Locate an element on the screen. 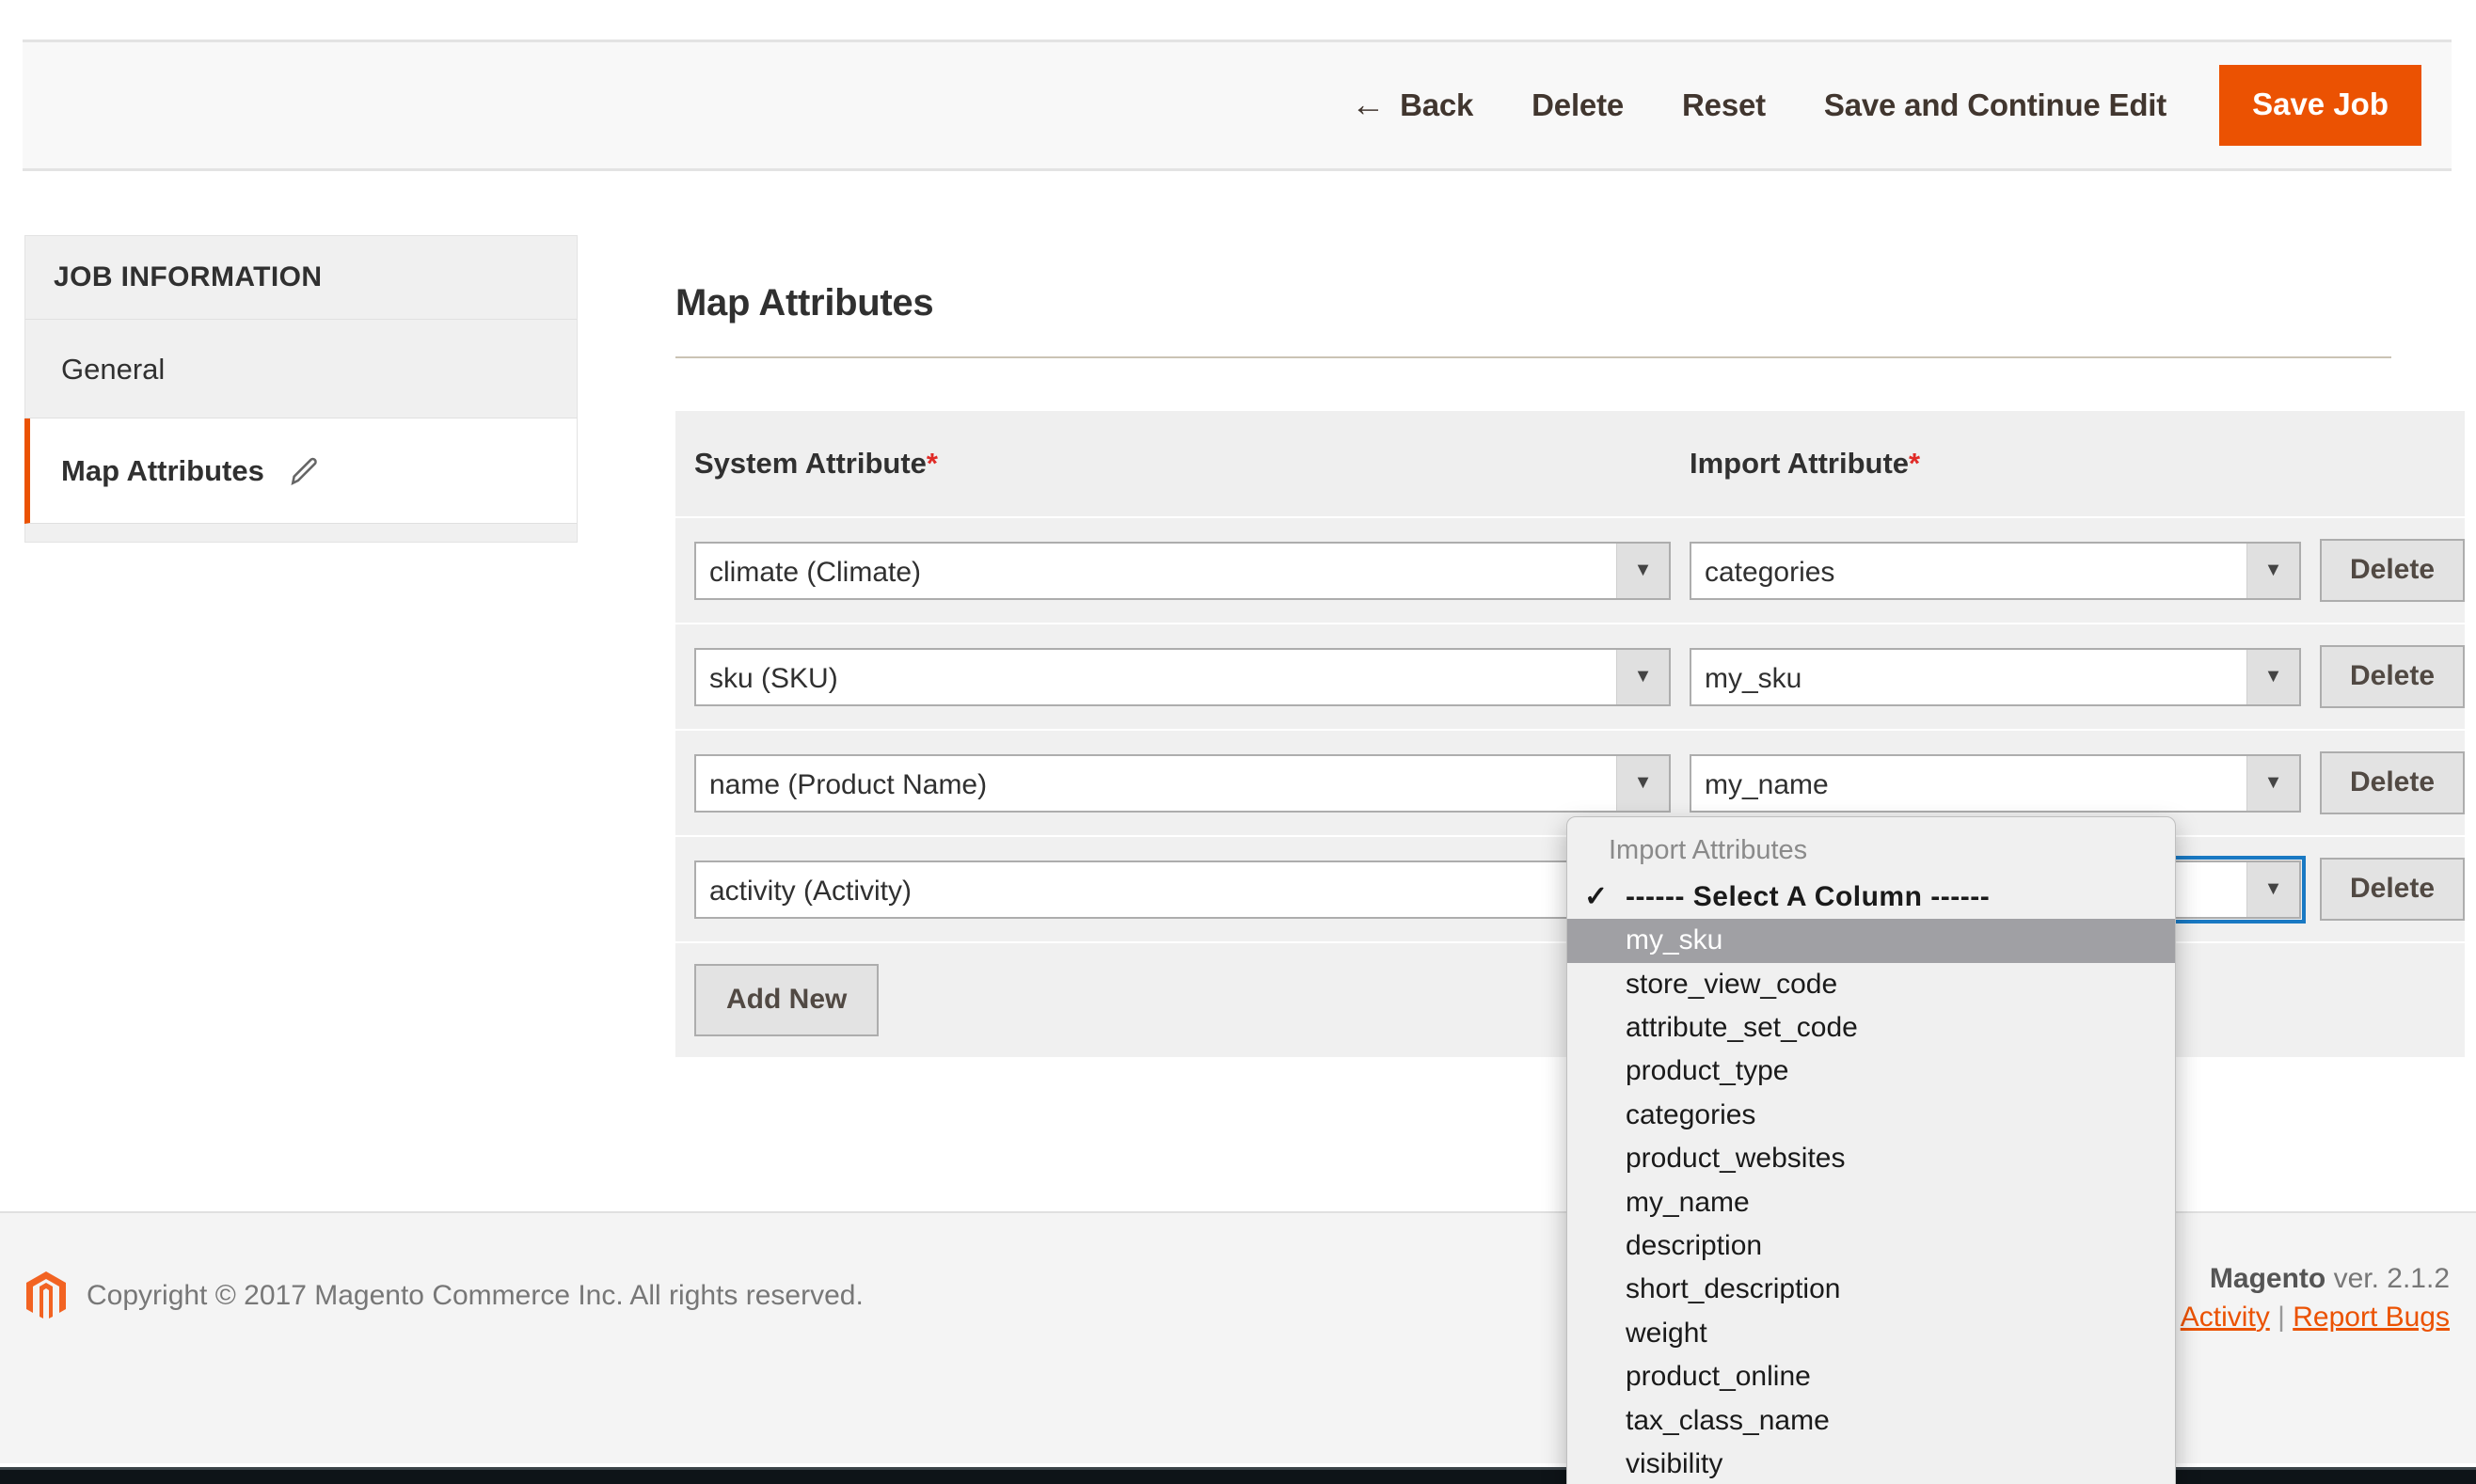  system-attribute-select-2-value: name (Product Name) is located at coordinates (849, 784).